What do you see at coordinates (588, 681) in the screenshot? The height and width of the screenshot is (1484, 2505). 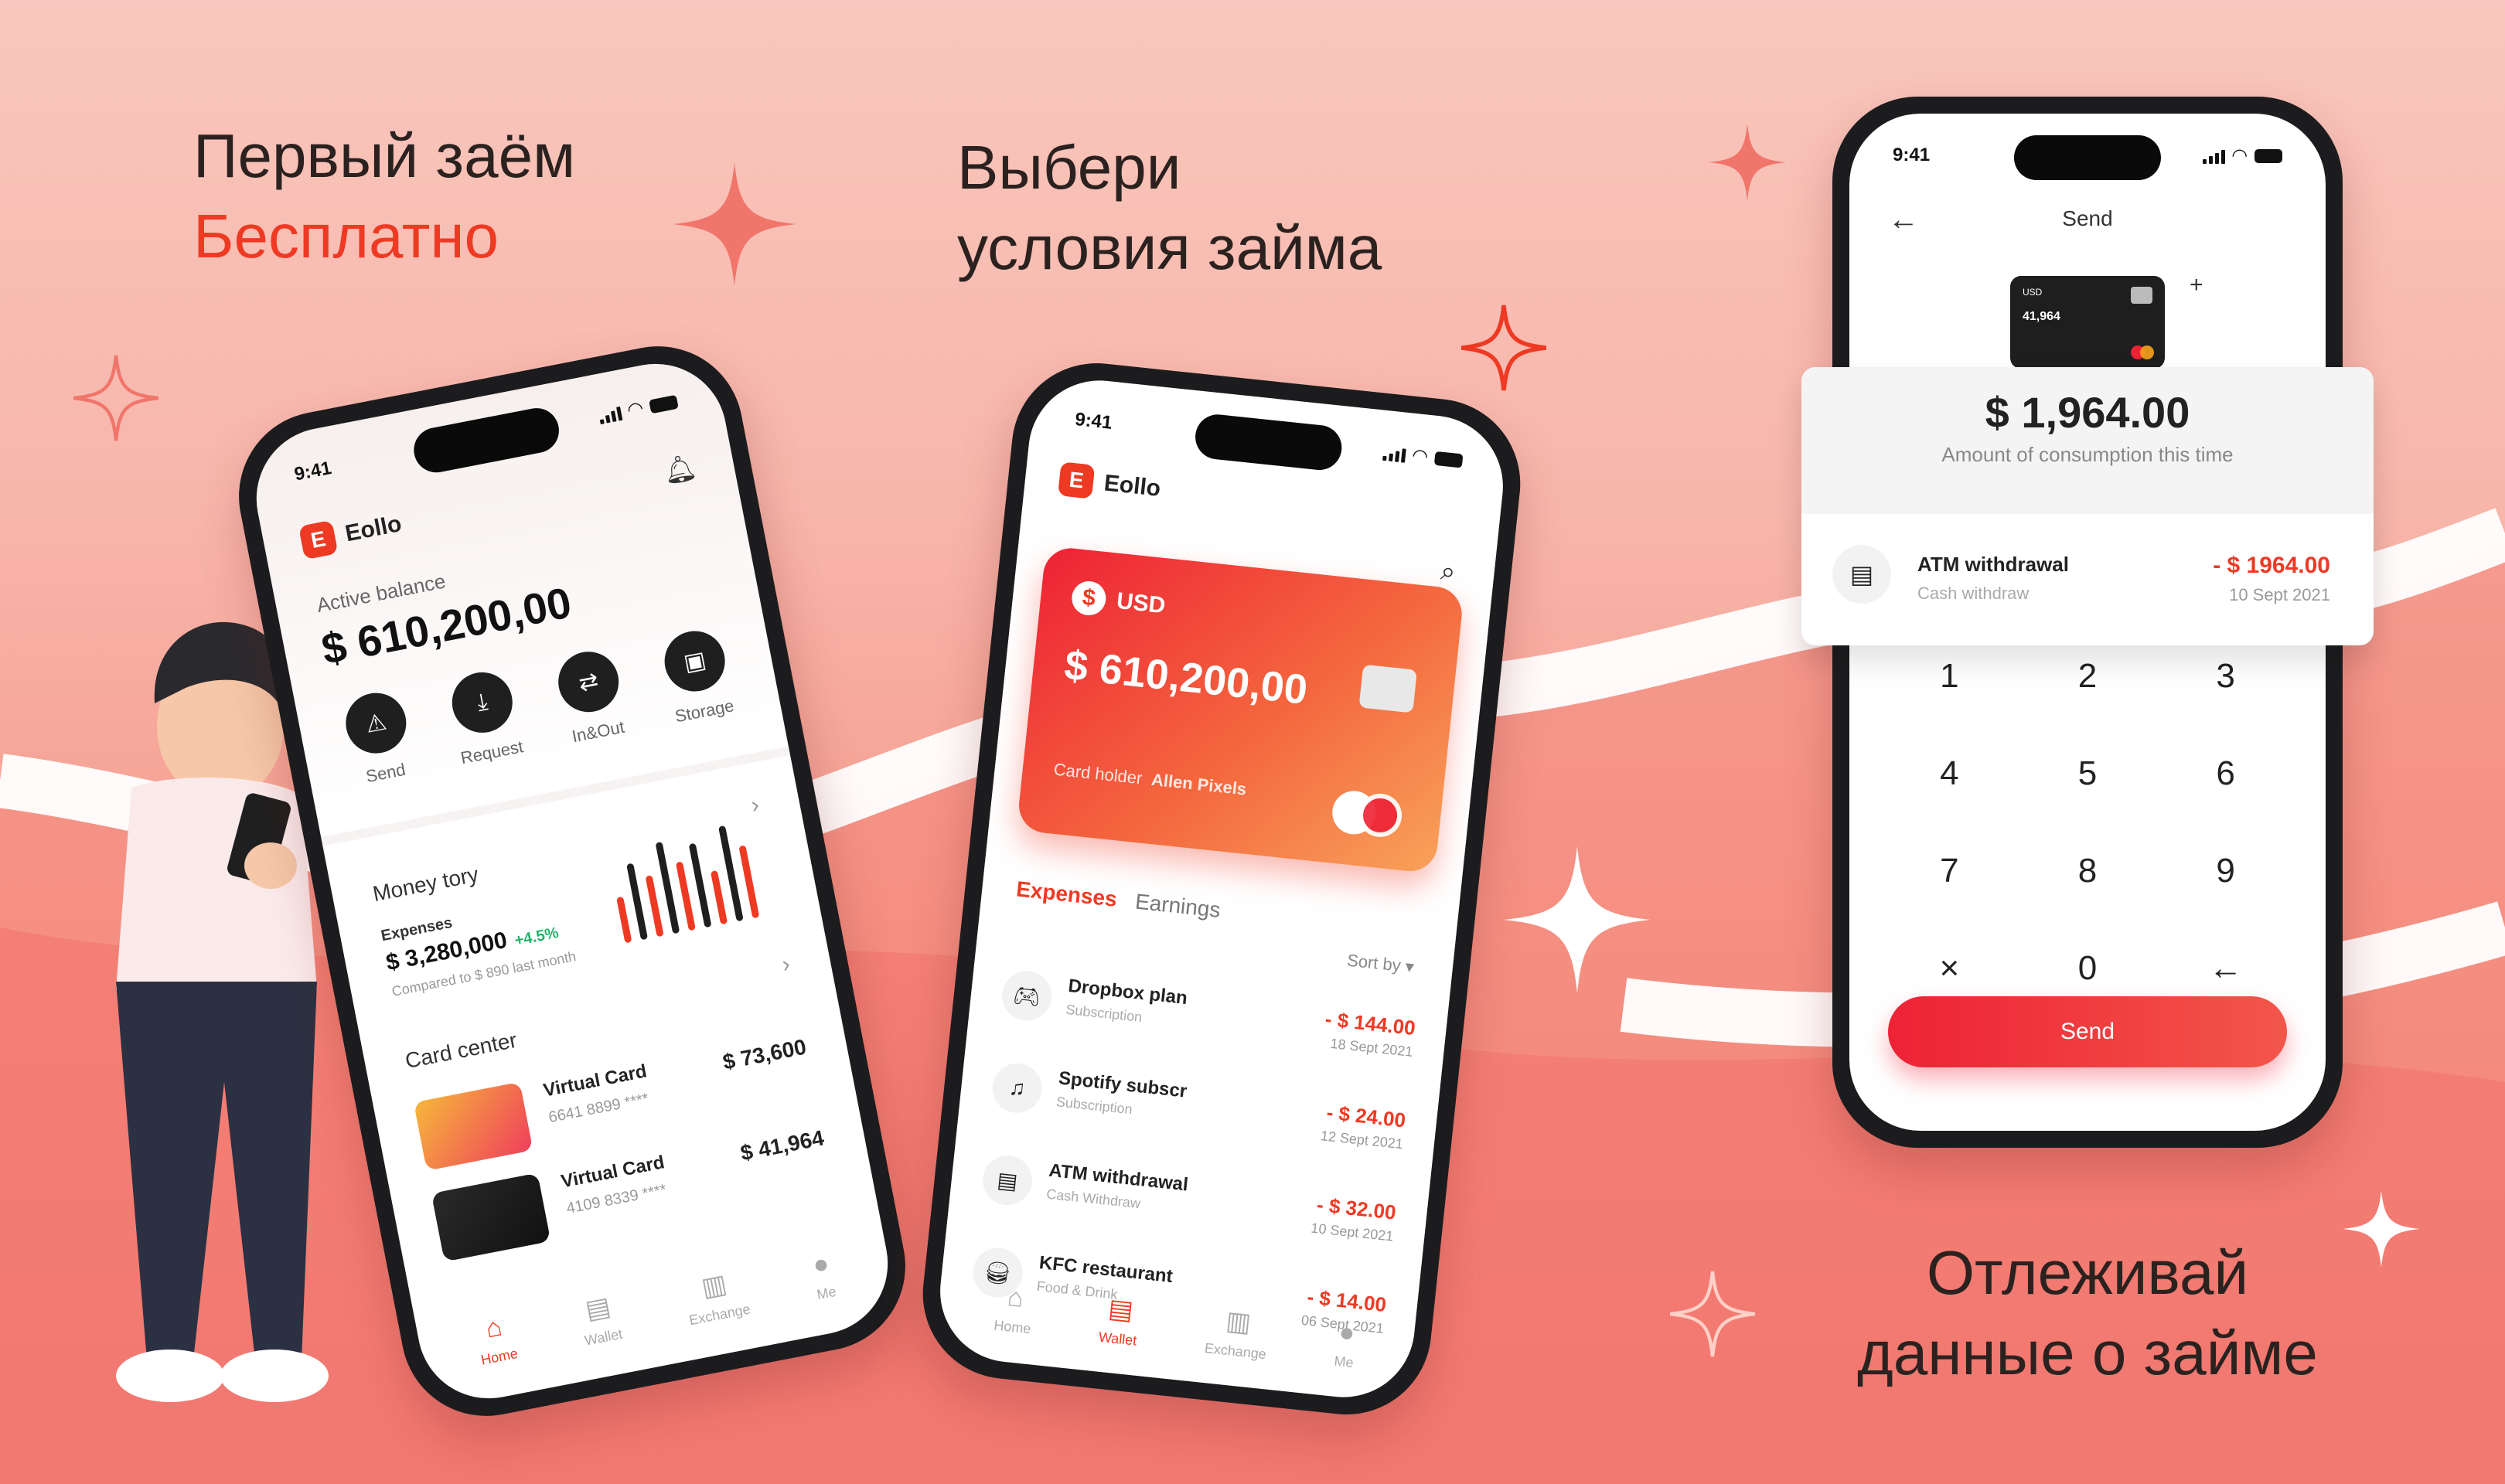 I see `swap-icon: ⇄` at bounding box center [588, 681].